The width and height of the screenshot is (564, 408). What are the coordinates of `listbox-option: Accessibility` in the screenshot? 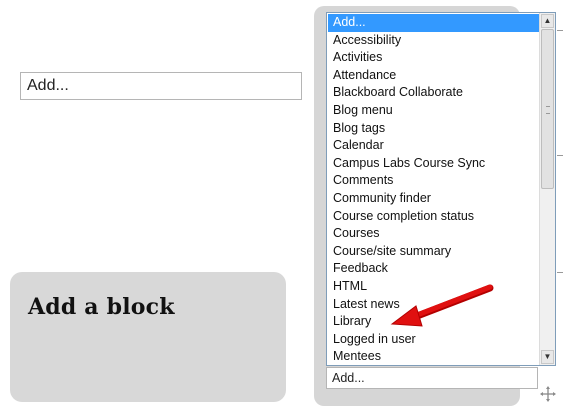 It's located at (434, 41).